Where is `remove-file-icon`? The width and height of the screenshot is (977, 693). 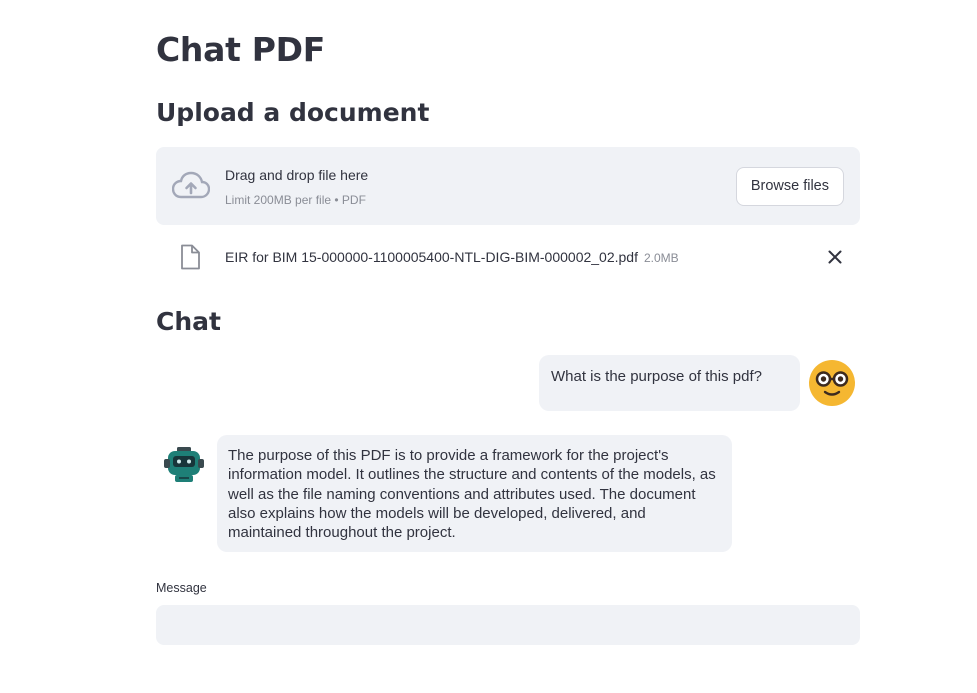
remove-file-icon is located at coordinates (835, 257).